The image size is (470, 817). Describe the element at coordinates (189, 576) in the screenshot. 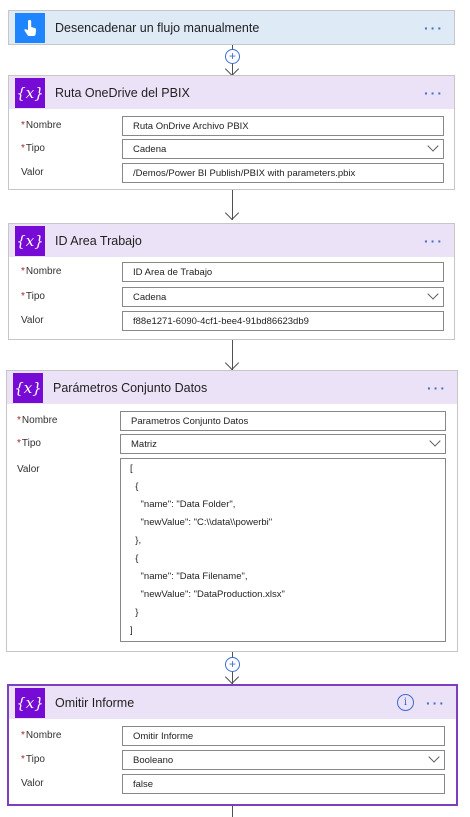

I see `json-line: "name": "Data Filename",` at that location.